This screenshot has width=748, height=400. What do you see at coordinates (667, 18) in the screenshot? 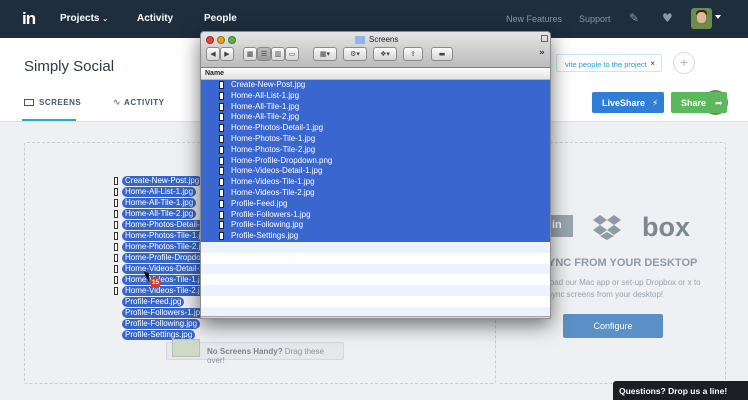
I see `heart-icon: ♥` at bounding box center [667, 18].